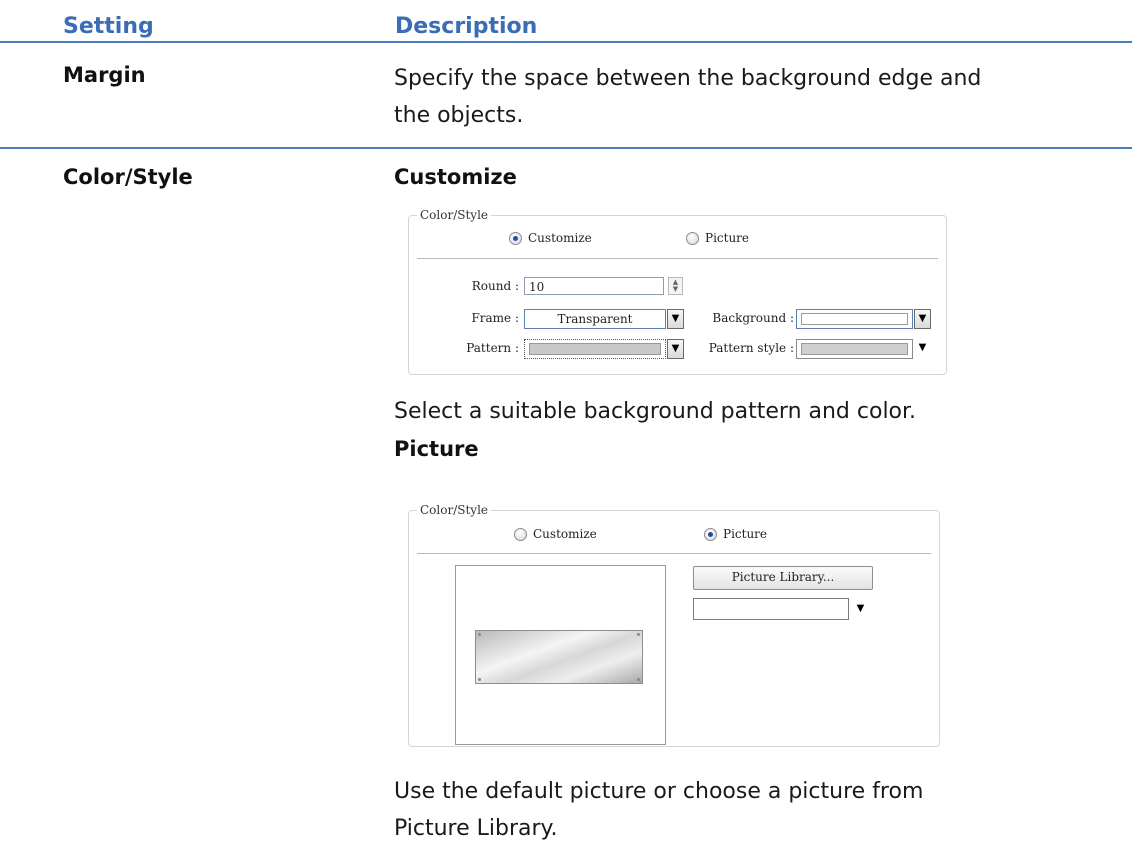 The width and height of the screenshot is (1132, 868). I want to click on picture-dropdown-box, so click(771, 609).